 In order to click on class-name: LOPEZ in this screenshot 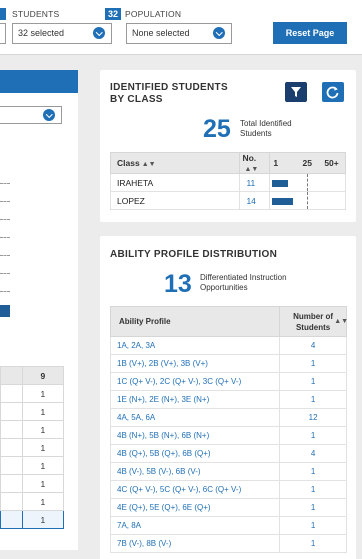, I will do `click(175, 200)`.